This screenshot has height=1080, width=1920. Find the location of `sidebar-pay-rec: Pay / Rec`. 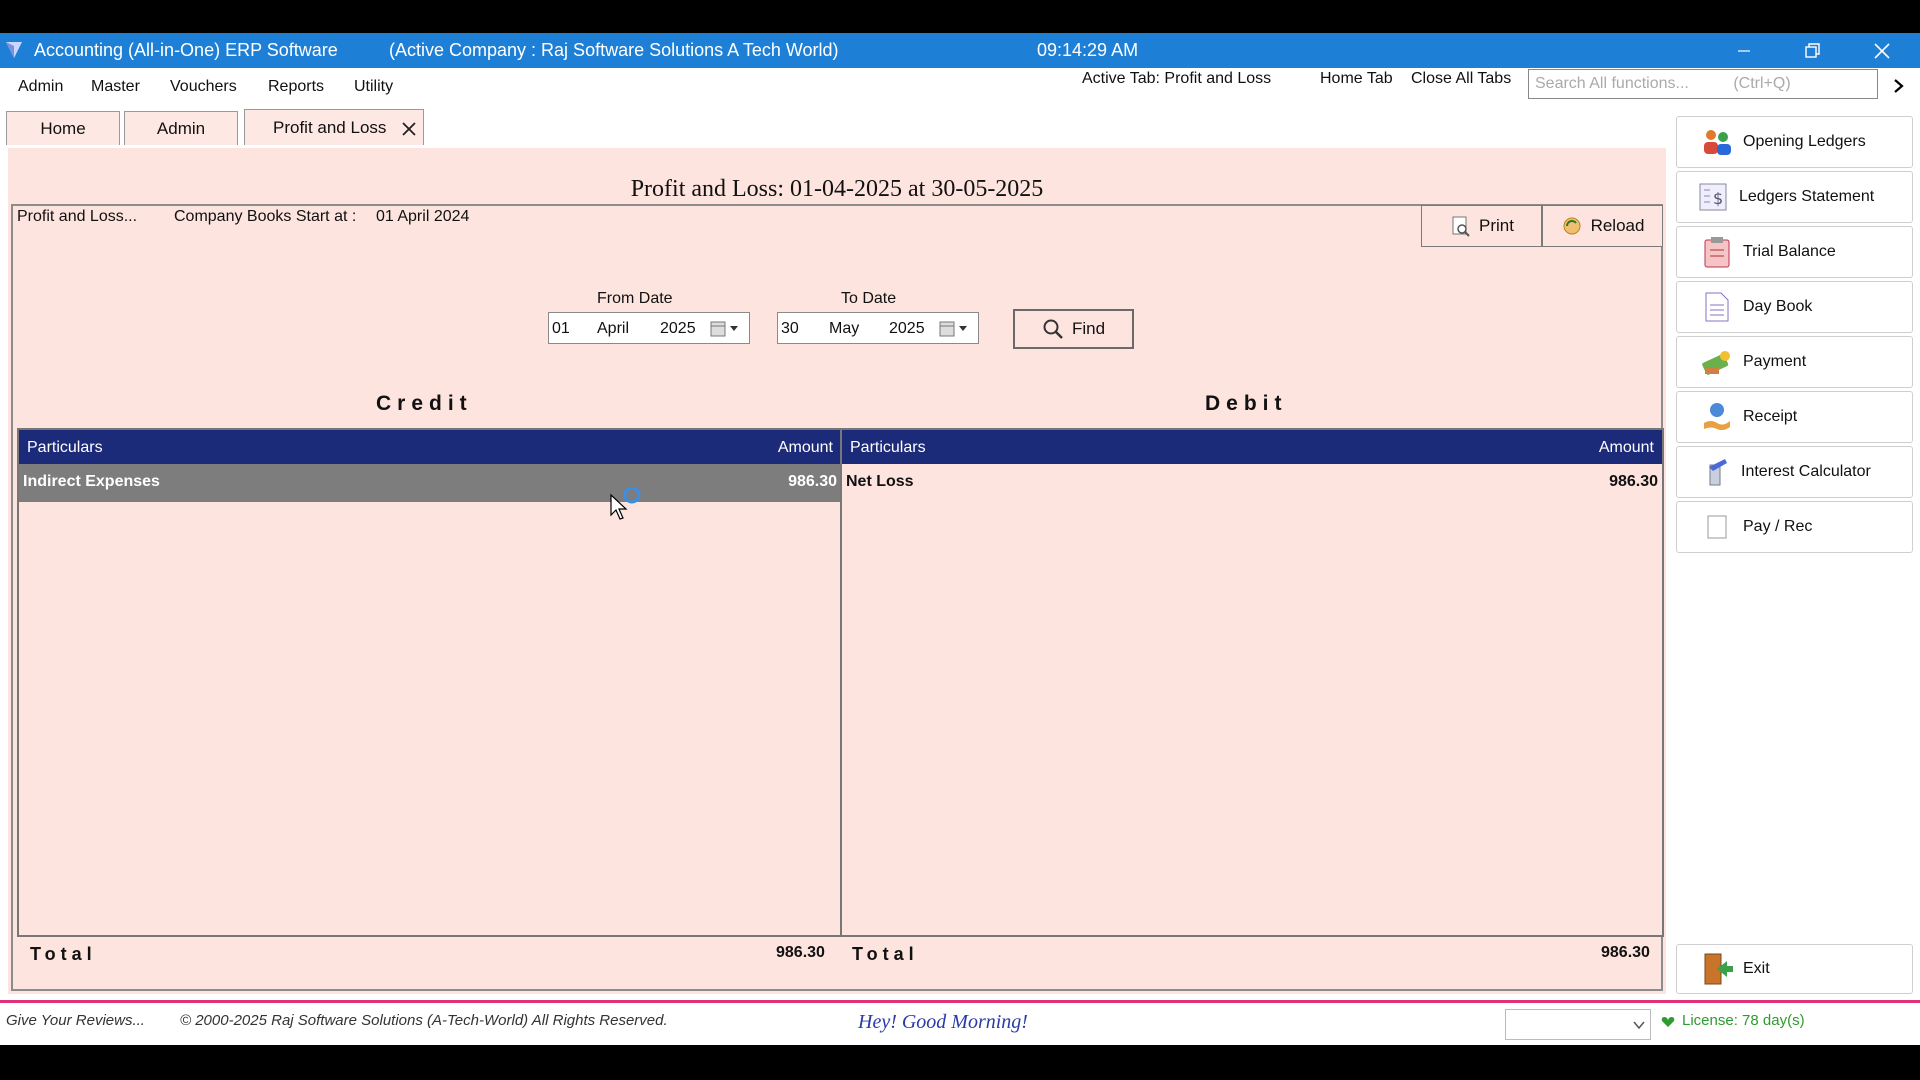

sidebar-pay-rec: Pay / Rec is located at coordinates (1794, 527).